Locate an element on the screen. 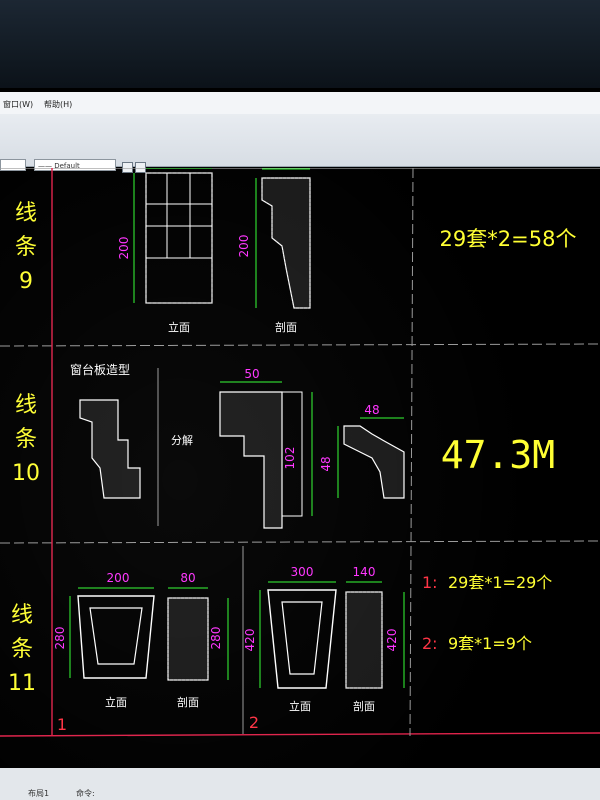 The image size is (600, 800). row-10-small-profile: 48 48 is located at coordinates (362, 451).